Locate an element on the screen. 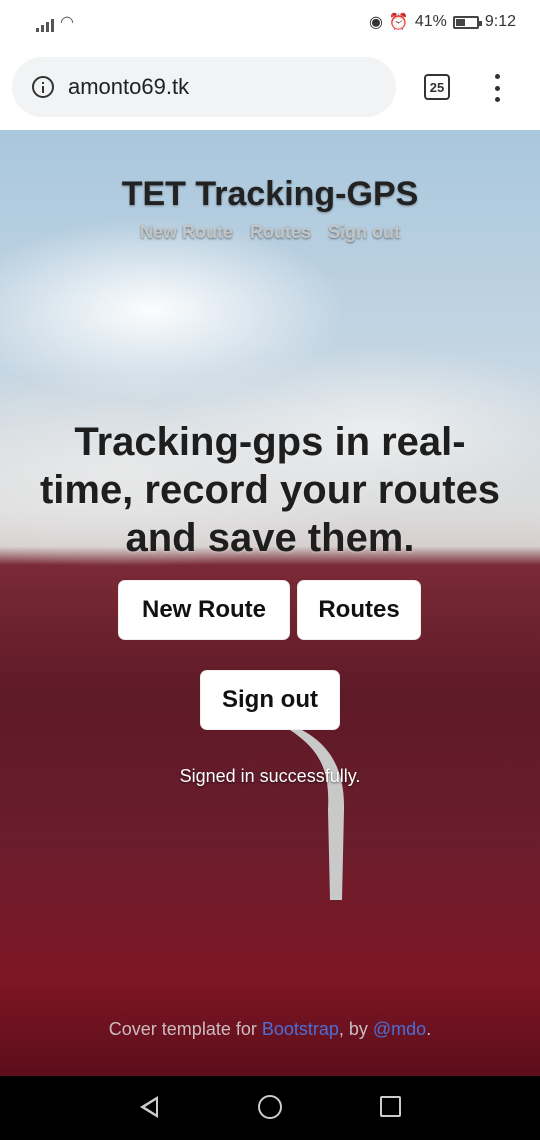 This screenshot has height=1140, width=540. eye-icon: ◉ is located at coordinates (375, 22).